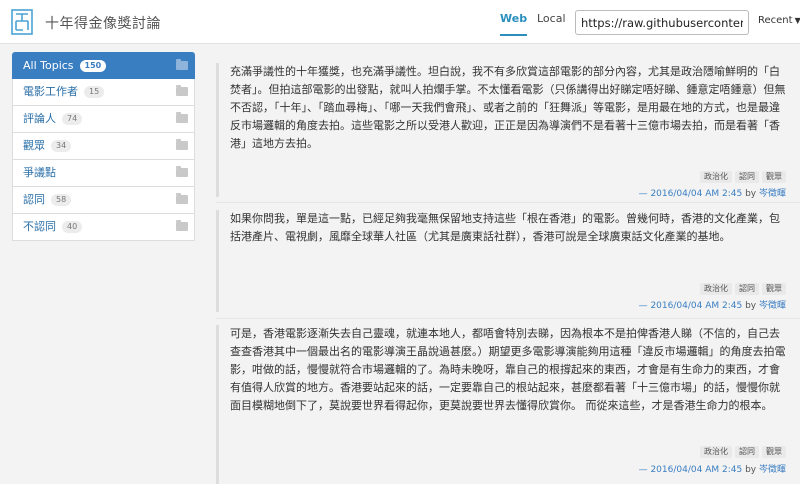 This screenshot has width=800, height=484. What do you see at coordinates (797, 20) in the screenshot?
I see `caret-down-icon: ▼` at bounding box center [797, 20].